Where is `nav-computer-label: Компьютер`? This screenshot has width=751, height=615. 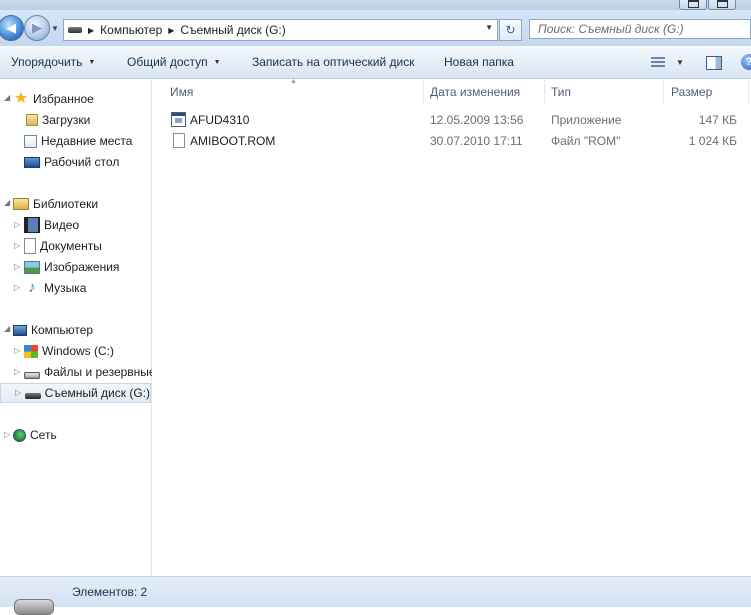
nav-computer-label: Компьютер is located at coordinates (62, 330).